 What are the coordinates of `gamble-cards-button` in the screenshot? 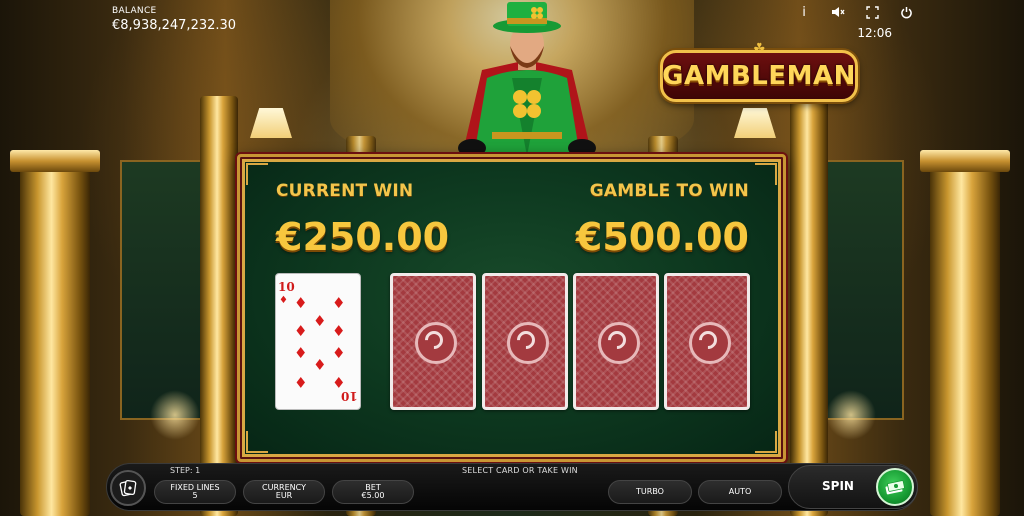 It's located at (128, 488).